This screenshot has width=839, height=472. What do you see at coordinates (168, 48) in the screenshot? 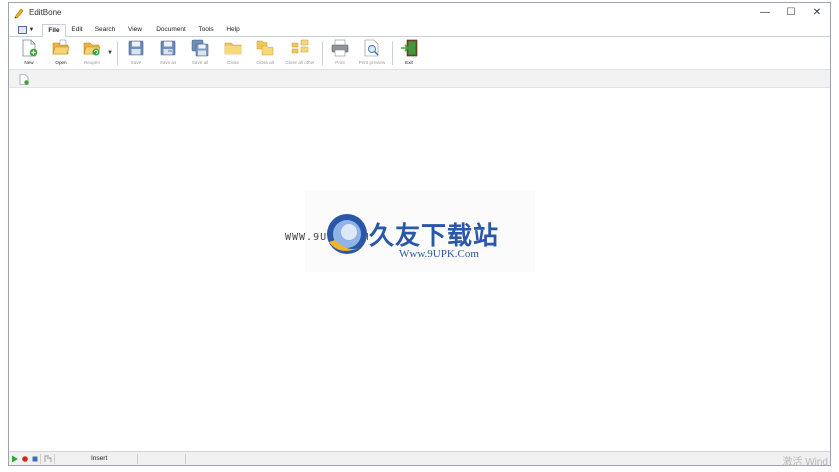
I see `save-as-icon` at bounding box center [168, 48].